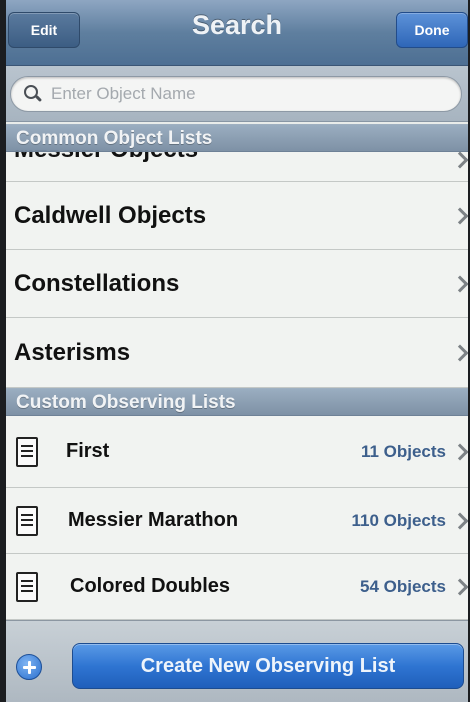  Describe the element at coordinates (403, 451) in the screenshot. I see `object-count: 11 Objects` at that location.